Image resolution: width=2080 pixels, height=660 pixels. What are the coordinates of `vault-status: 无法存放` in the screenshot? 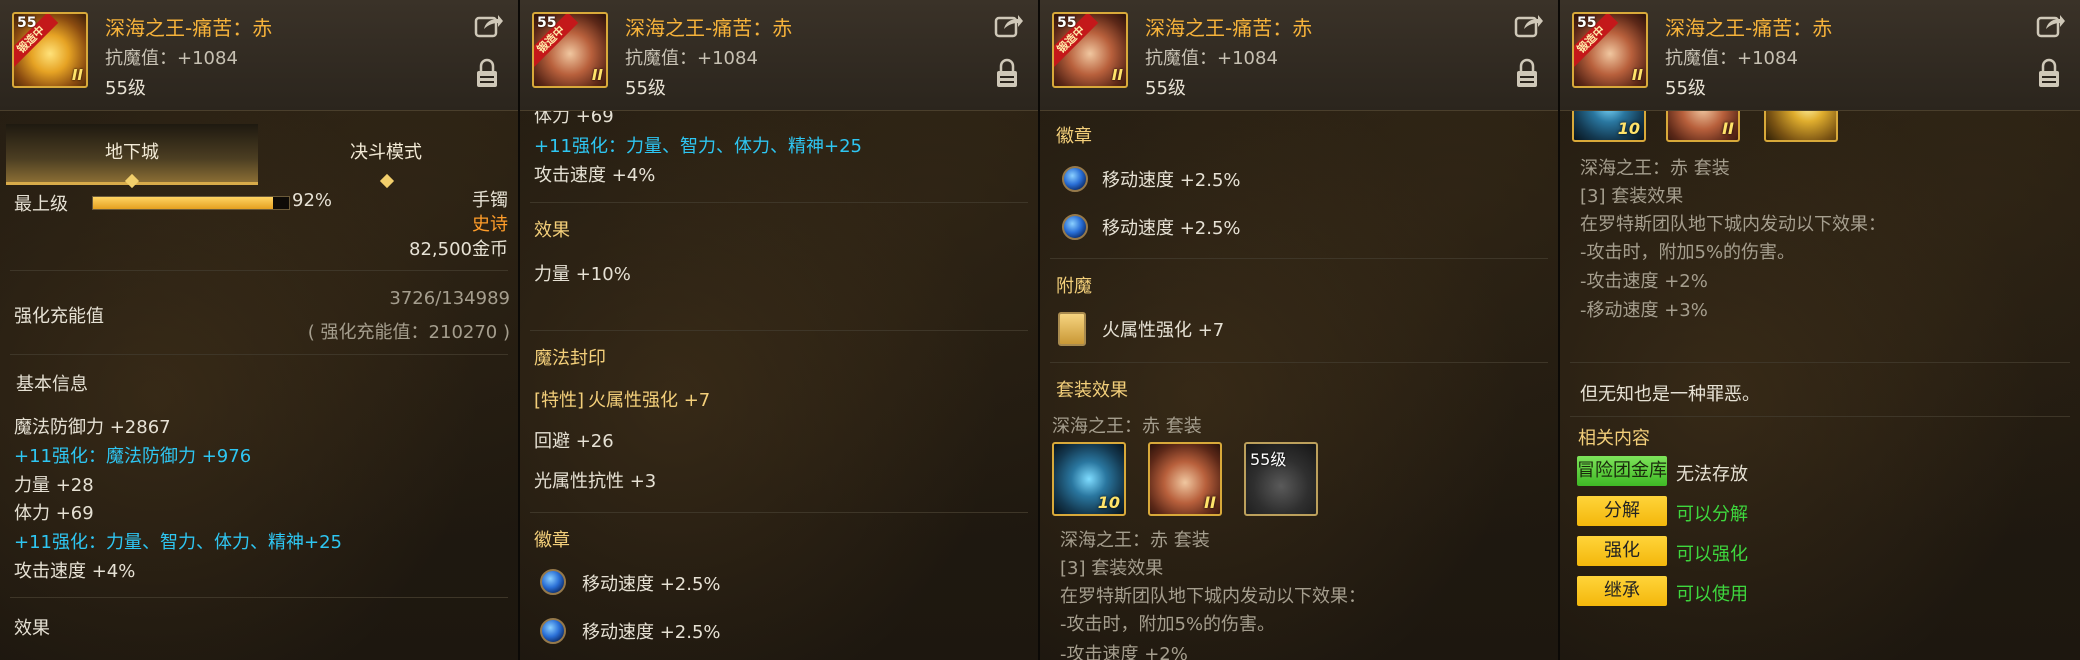 It's located at (1712, 474).